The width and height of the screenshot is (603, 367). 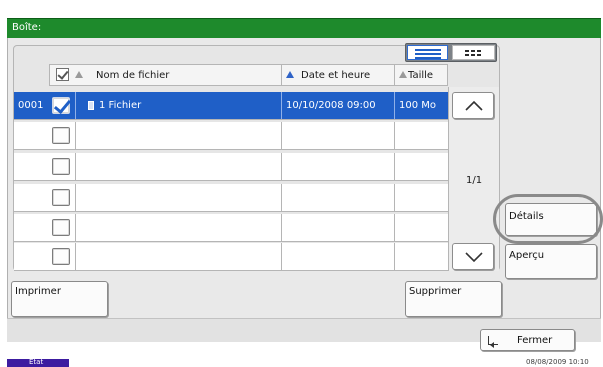 I want to click on file-name: 1 Fichier, so click(x=120, y=105).